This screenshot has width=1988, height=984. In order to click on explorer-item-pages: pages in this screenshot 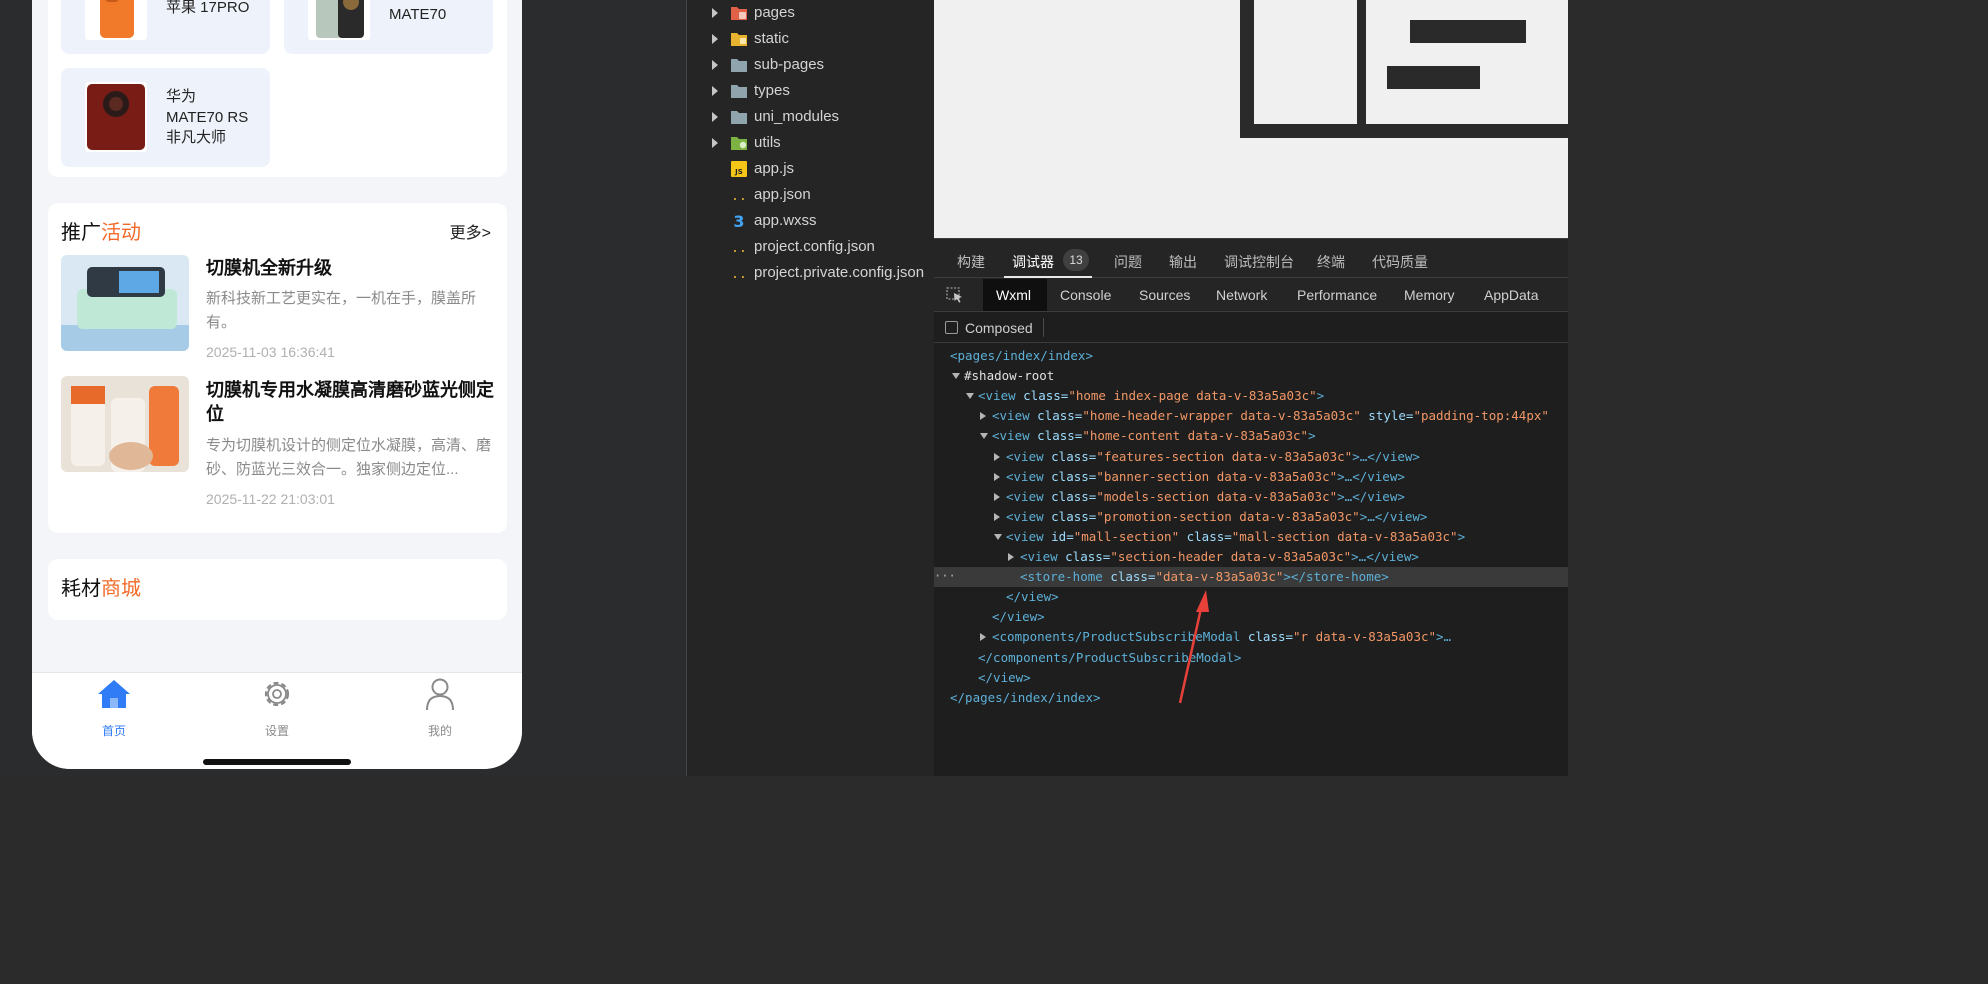, I will do `click(810, 14)`.